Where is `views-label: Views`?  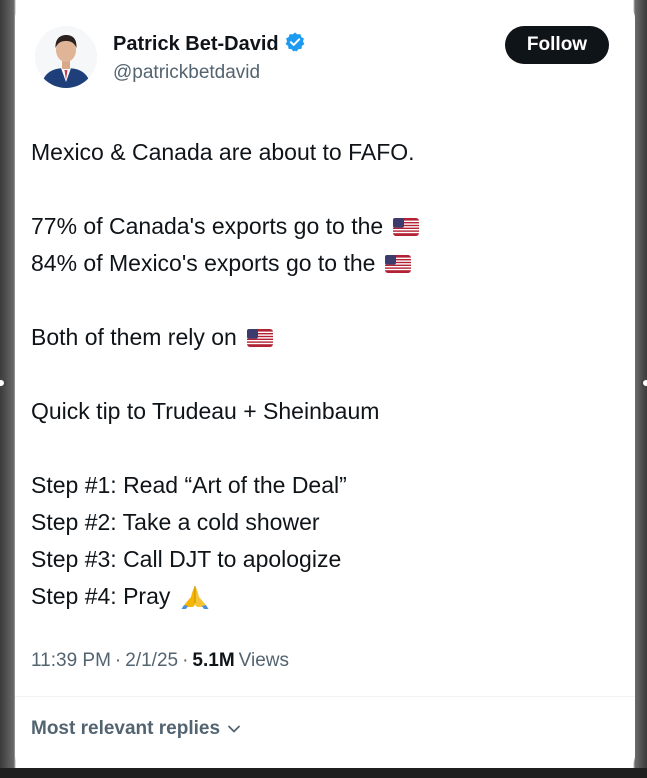 views-label: Views is located at coordinates (263, 660).